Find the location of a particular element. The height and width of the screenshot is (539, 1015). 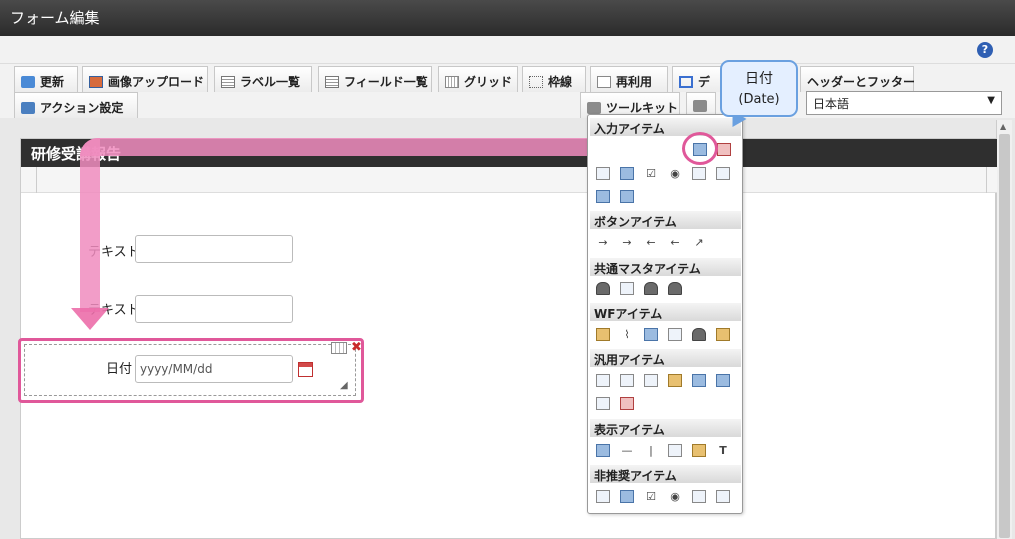

horizontal-line-icon: — is located at coordinates (627, 450).